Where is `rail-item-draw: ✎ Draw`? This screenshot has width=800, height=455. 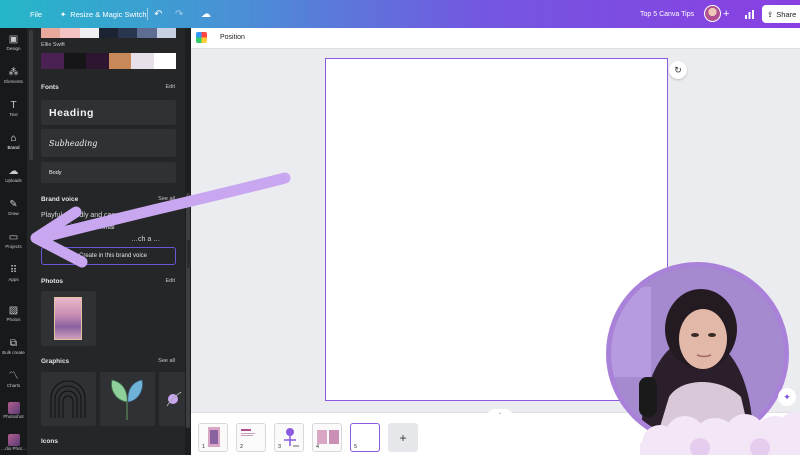
rail-item-draw: ✎ Draw is located at coordinates (13, 208).